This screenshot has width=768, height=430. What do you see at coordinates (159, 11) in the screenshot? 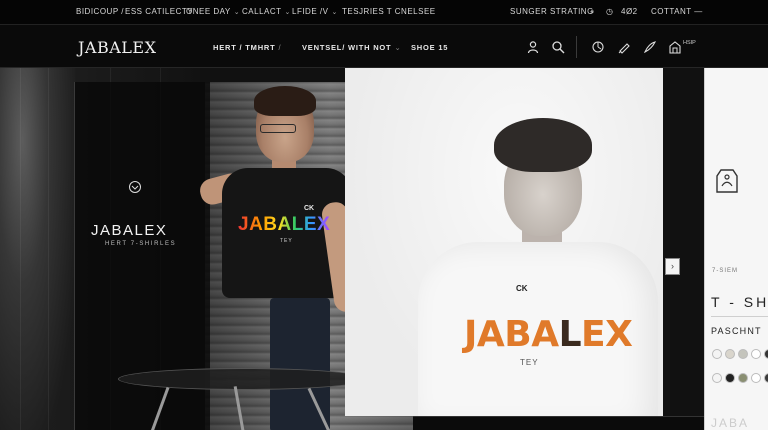
I see `utility-link-2: ESS CATILECTY` at bounding box center [159, 11].